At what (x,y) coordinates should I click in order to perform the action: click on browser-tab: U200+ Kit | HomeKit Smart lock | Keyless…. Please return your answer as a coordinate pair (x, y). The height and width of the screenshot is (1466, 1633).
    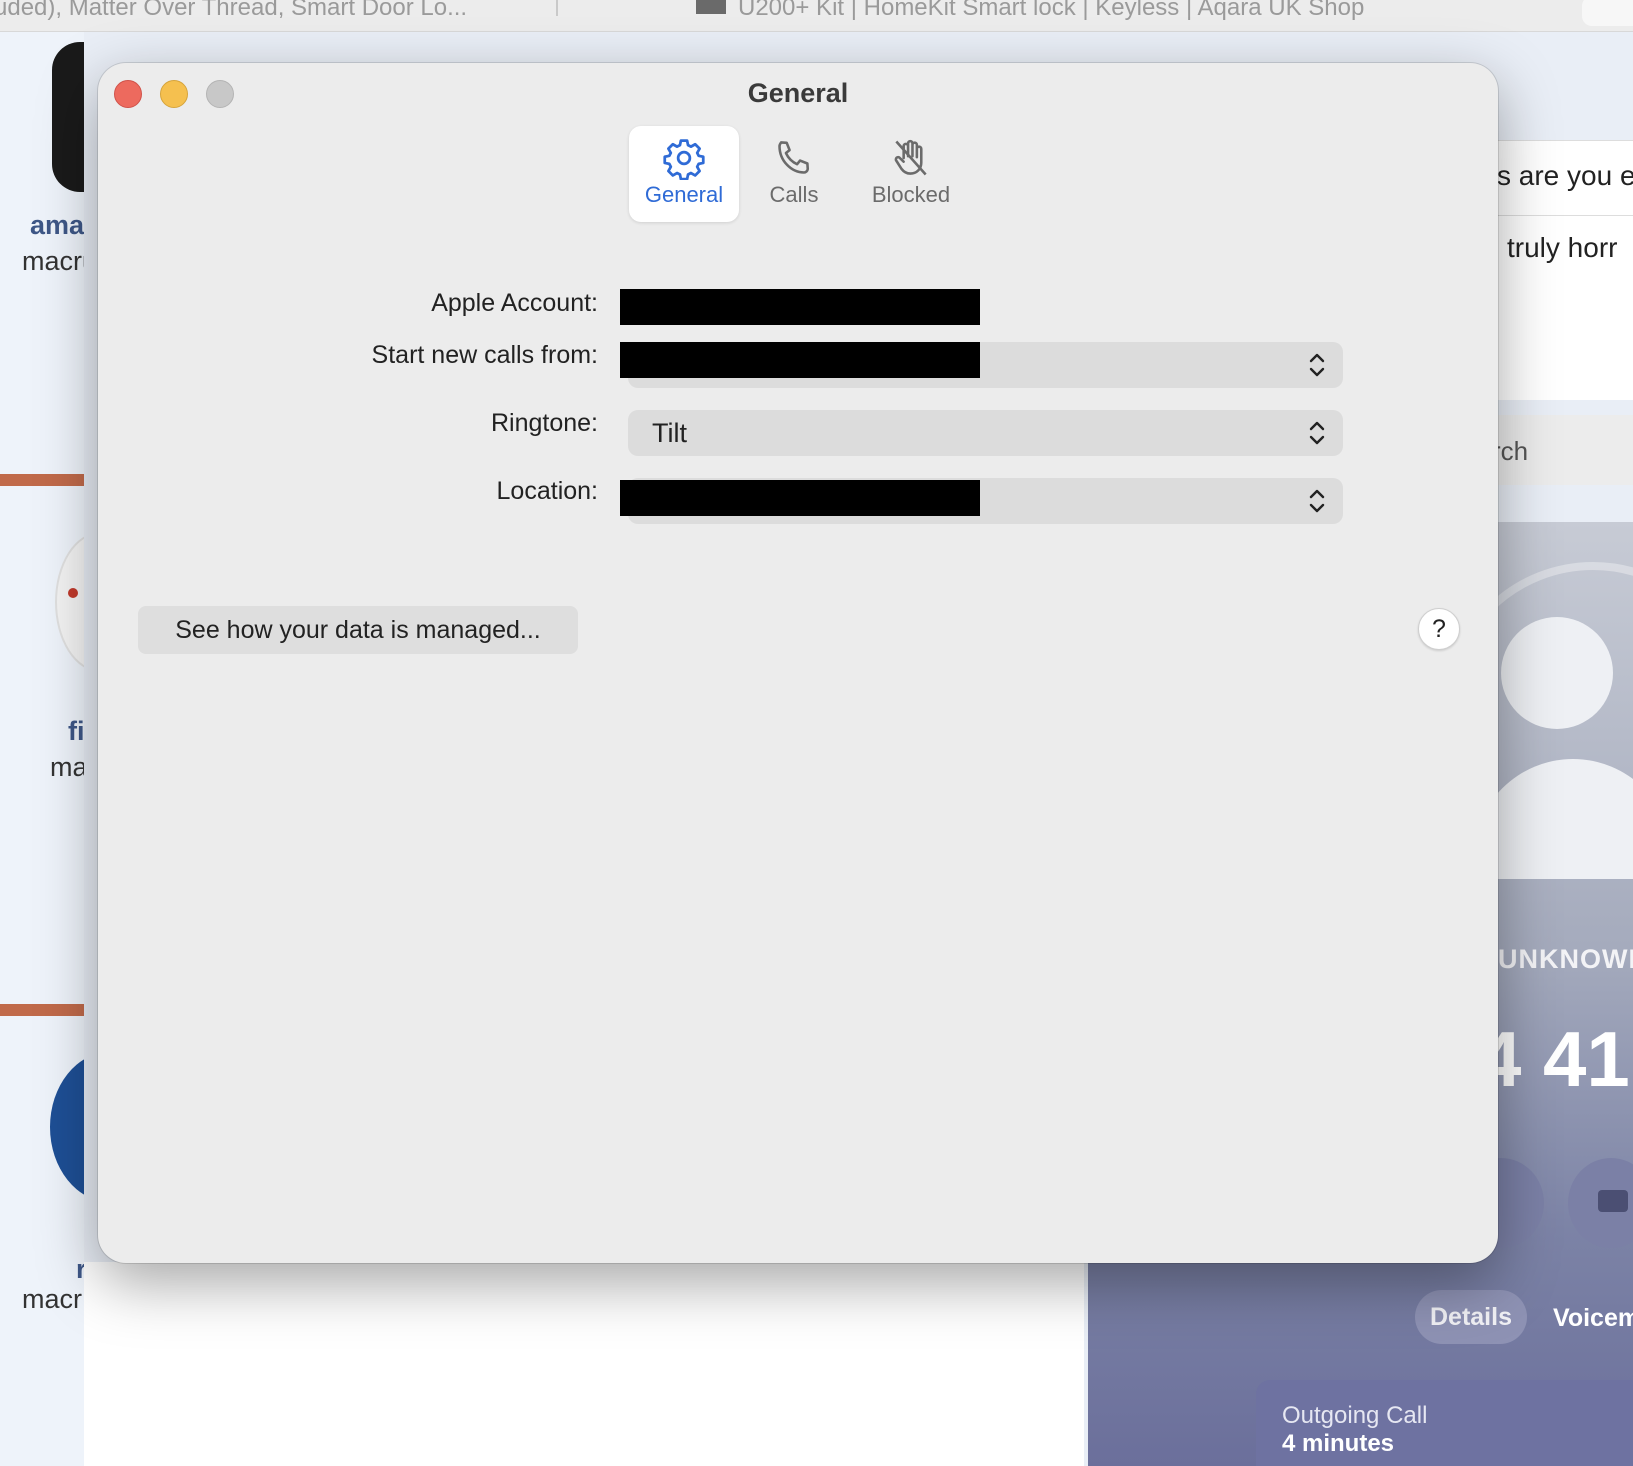
    Looking at the image, I should click on (1051, 11).